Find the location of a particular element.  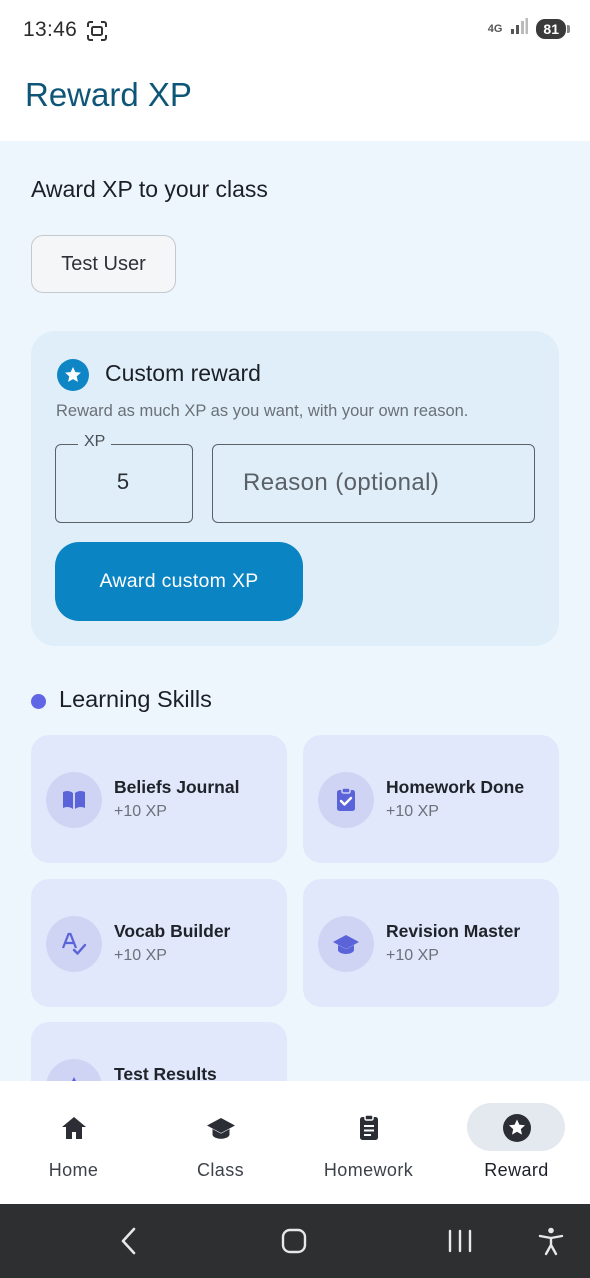

bottom-navigation: Home Class Homework Reward is located at coordinates (295, 1142).